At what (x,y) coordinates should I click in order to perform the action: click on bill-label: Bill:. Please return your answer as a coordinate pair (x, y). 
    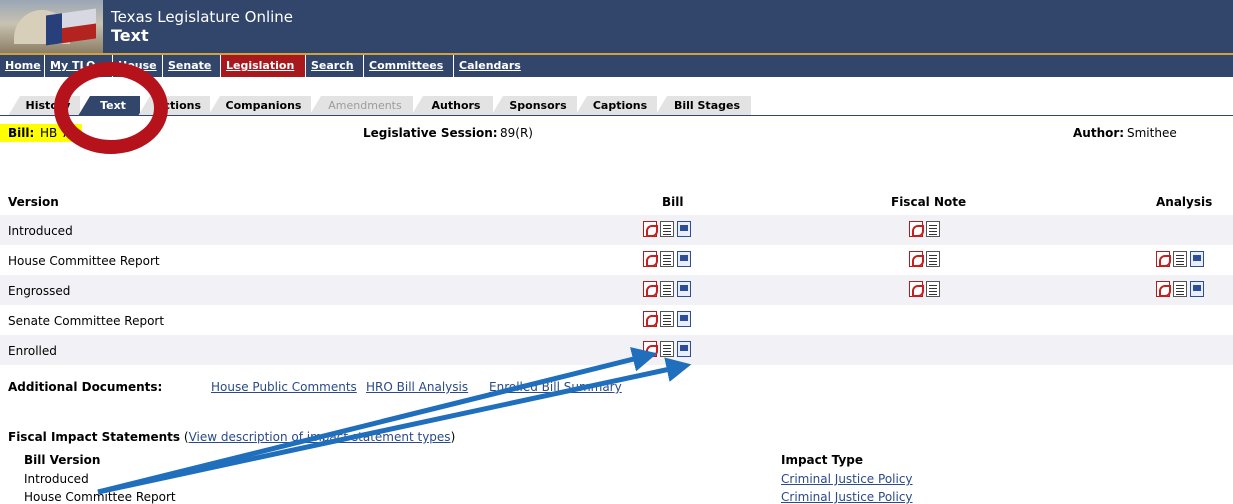
    Looking at the image, I should click on (21, 133).